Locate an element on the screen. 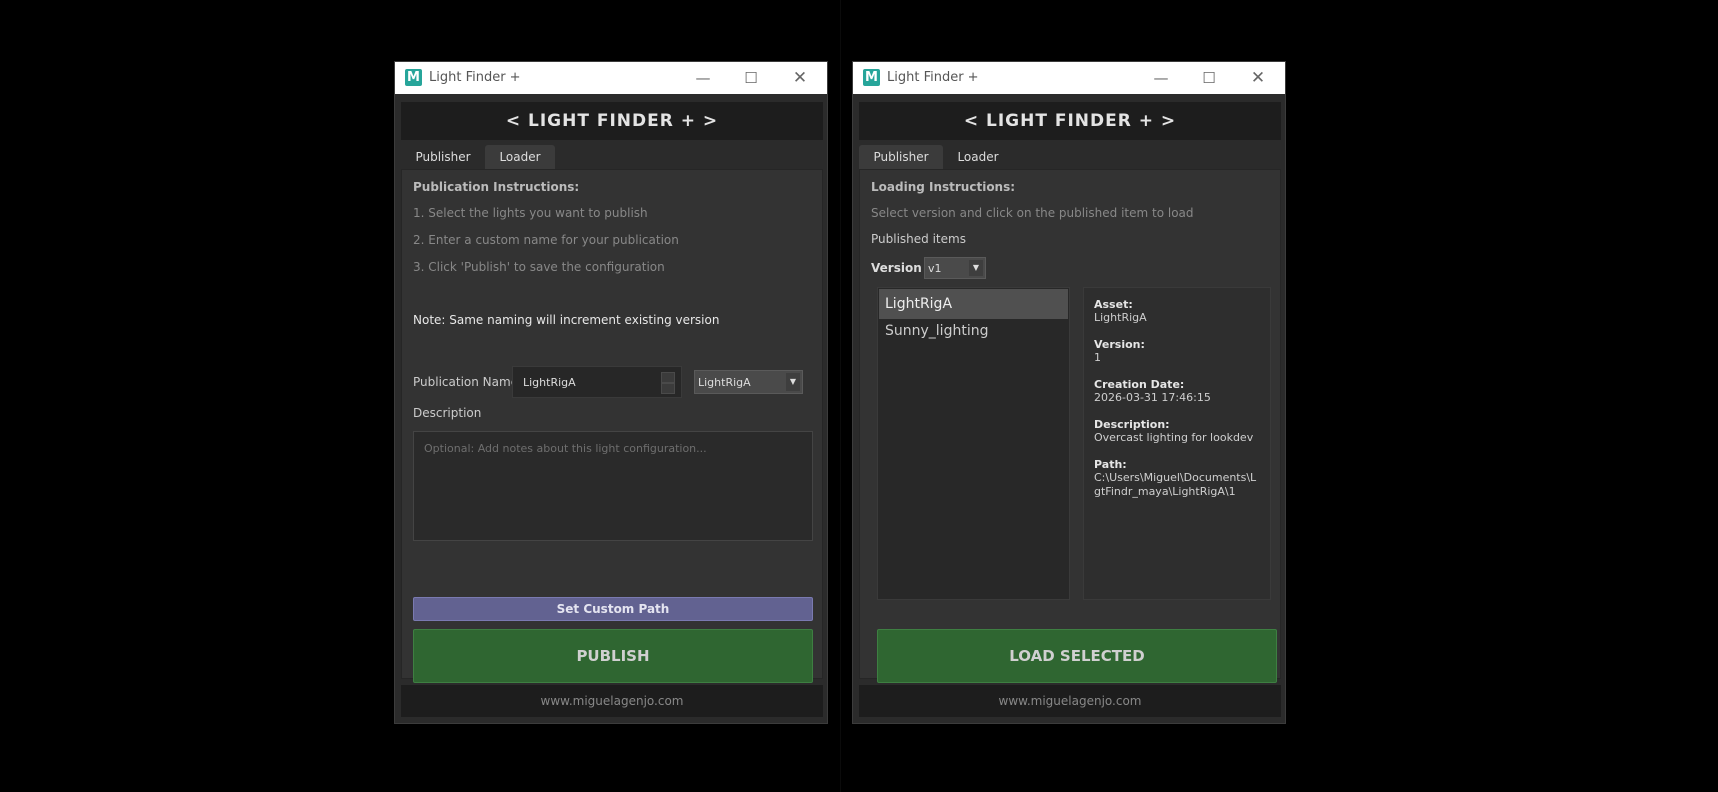 This screenshot has width=1718, height=792. description-detail-value: Overcast lighting for lookdev is located at coordinates (1174, 437).